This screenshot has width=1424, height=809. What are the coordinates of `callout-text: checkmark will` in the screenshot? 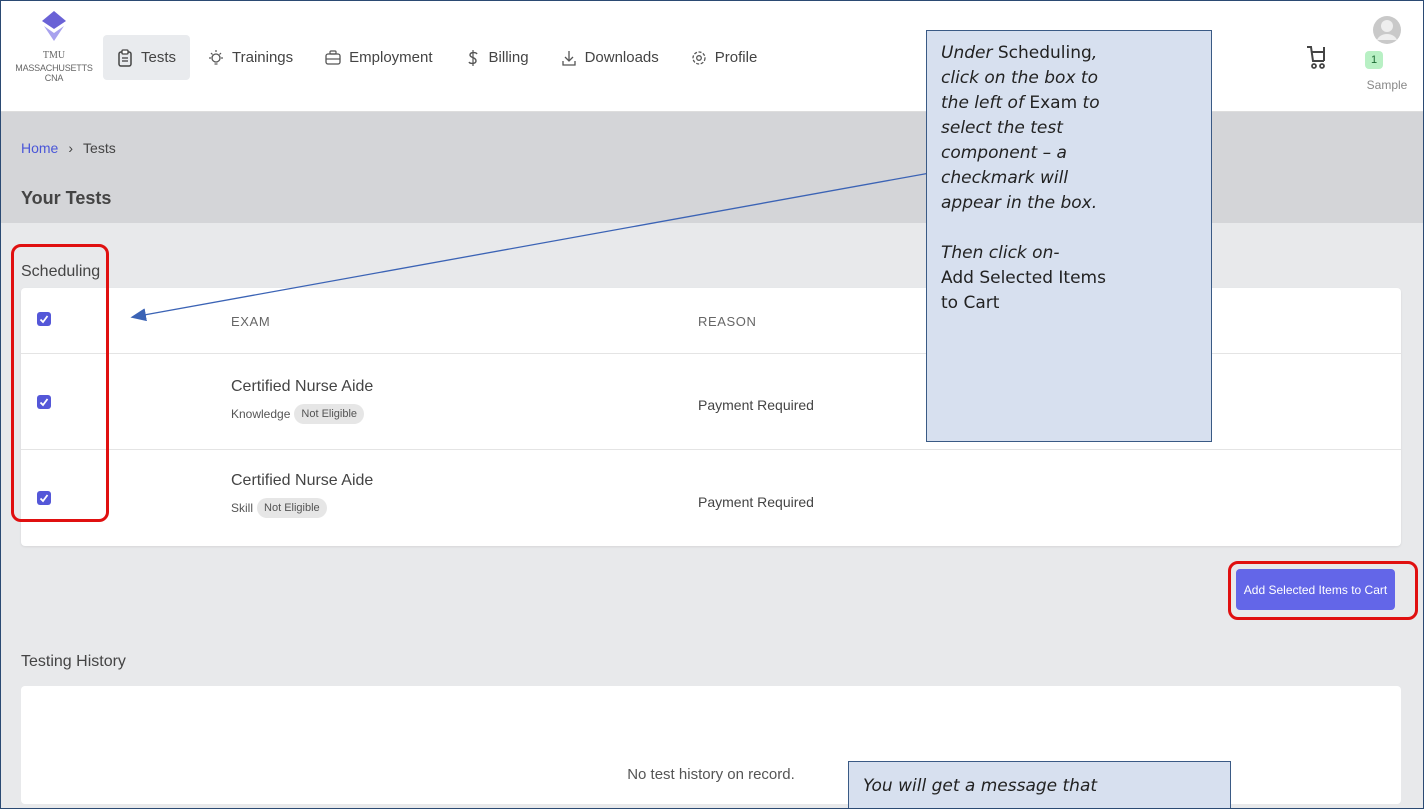 It's located at (1005, 178).